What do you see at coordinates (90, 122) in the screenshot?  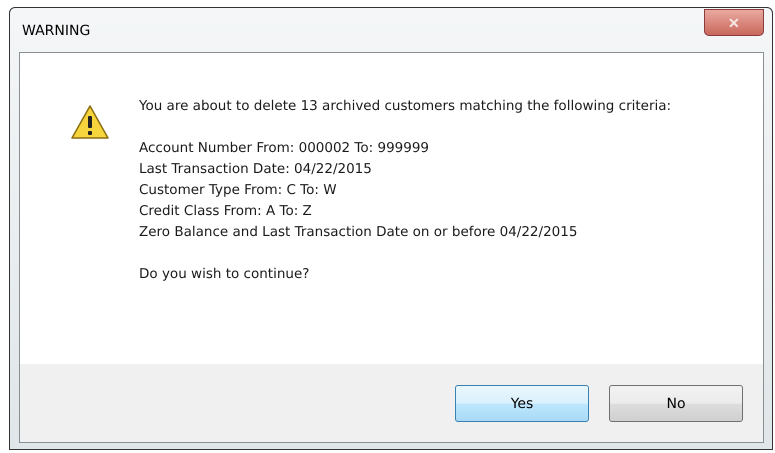 I see `warning-icon` at bounding box center [90, 122].